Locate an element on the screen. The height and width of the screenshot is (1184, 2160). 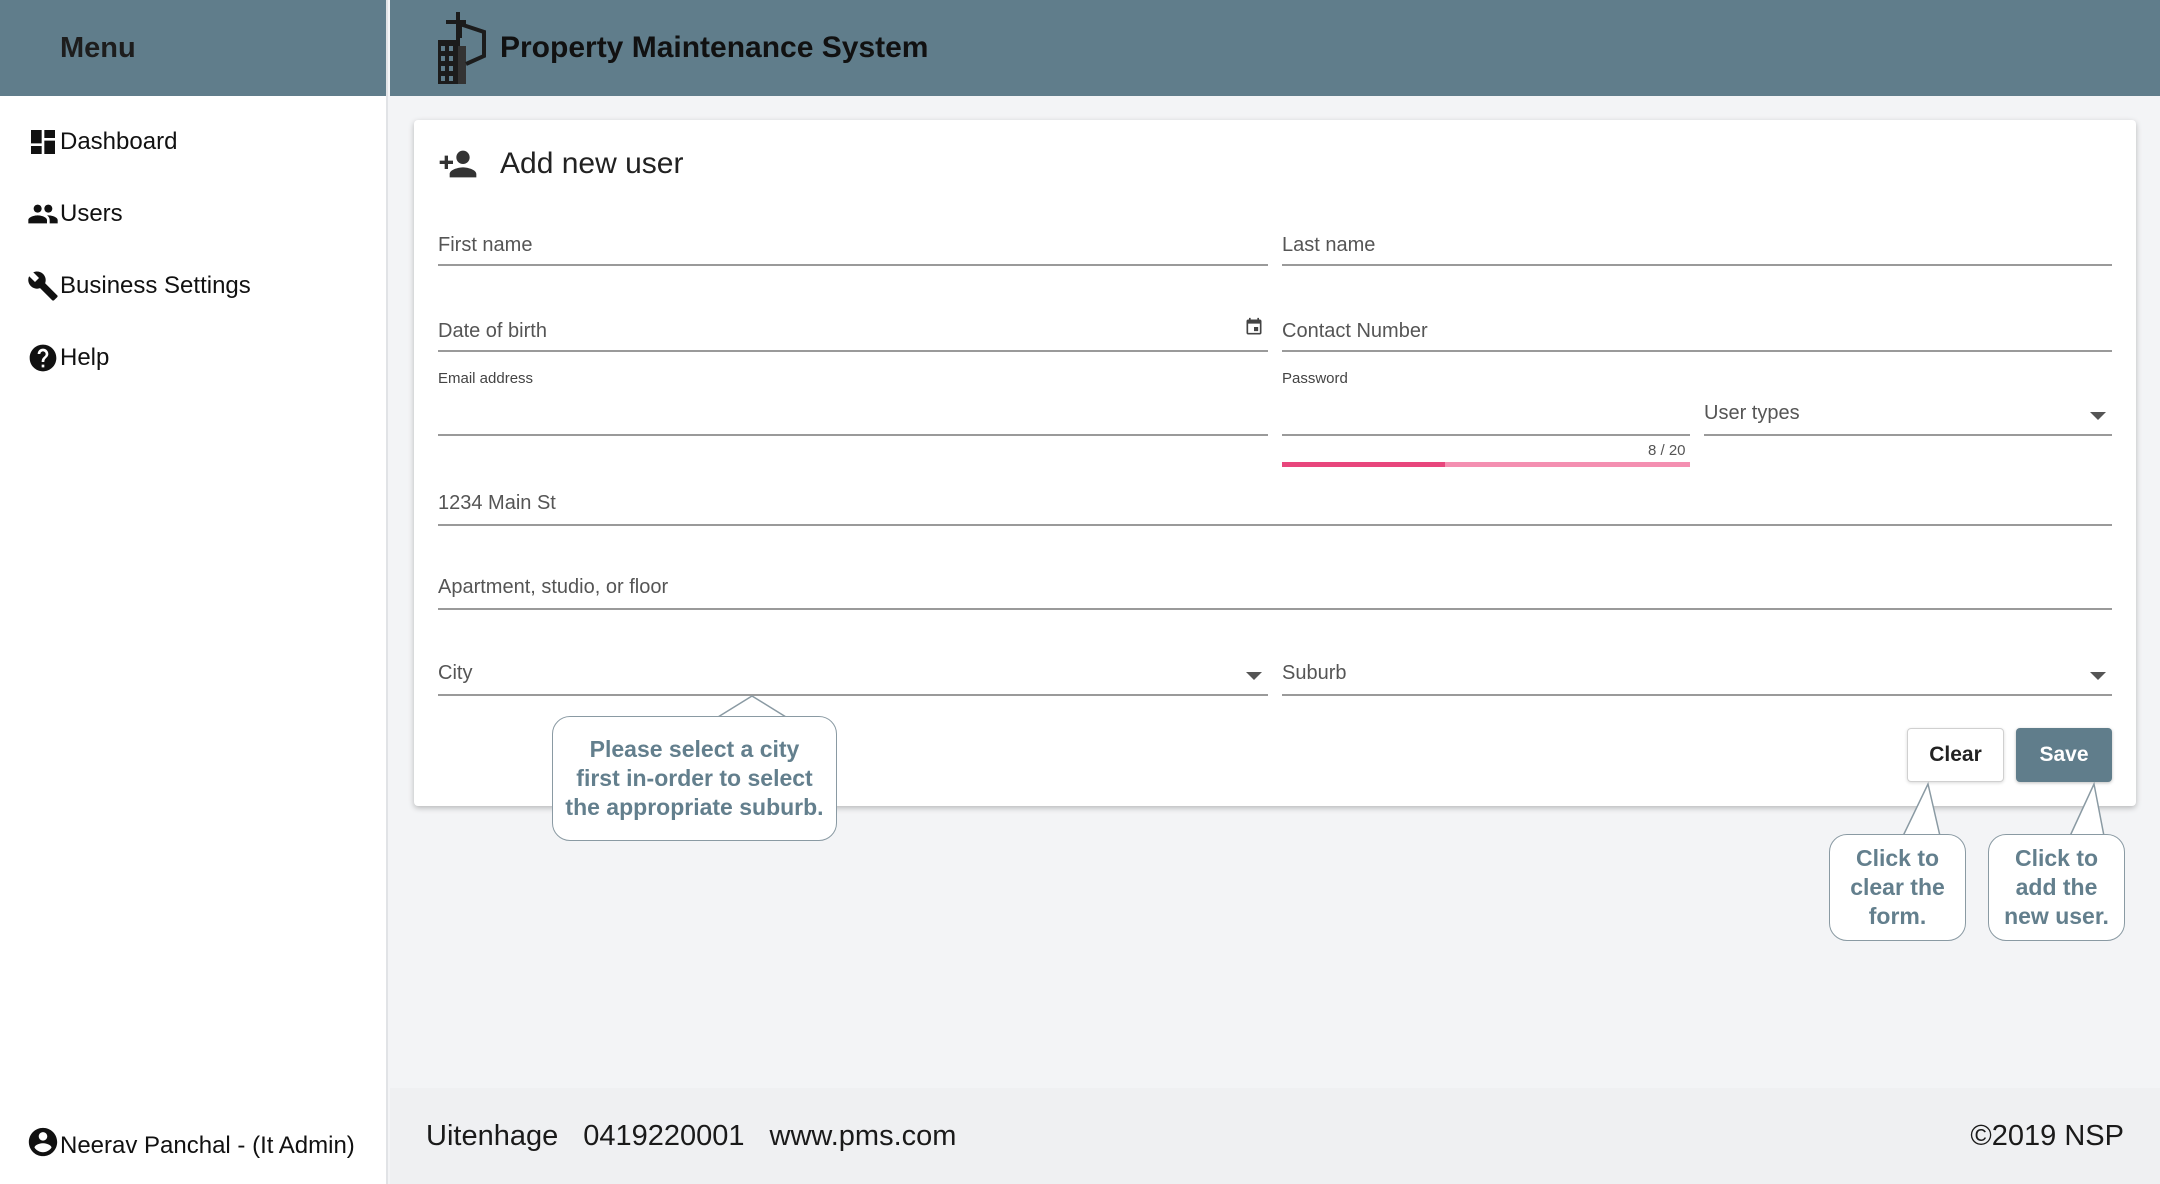
top-app-bar: Property Maintenance System is located at coordinates (1275, 48).